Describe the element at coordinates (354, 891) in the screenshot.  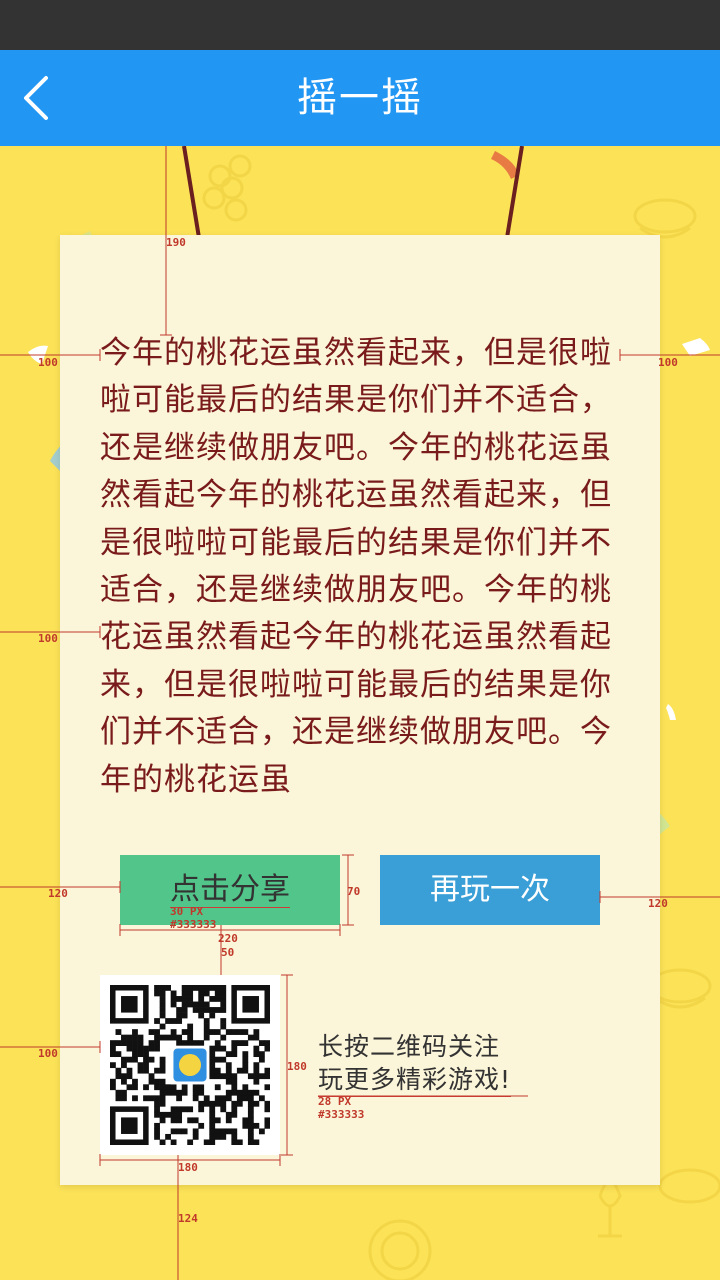
I see `annotation-label: 70` at that location.